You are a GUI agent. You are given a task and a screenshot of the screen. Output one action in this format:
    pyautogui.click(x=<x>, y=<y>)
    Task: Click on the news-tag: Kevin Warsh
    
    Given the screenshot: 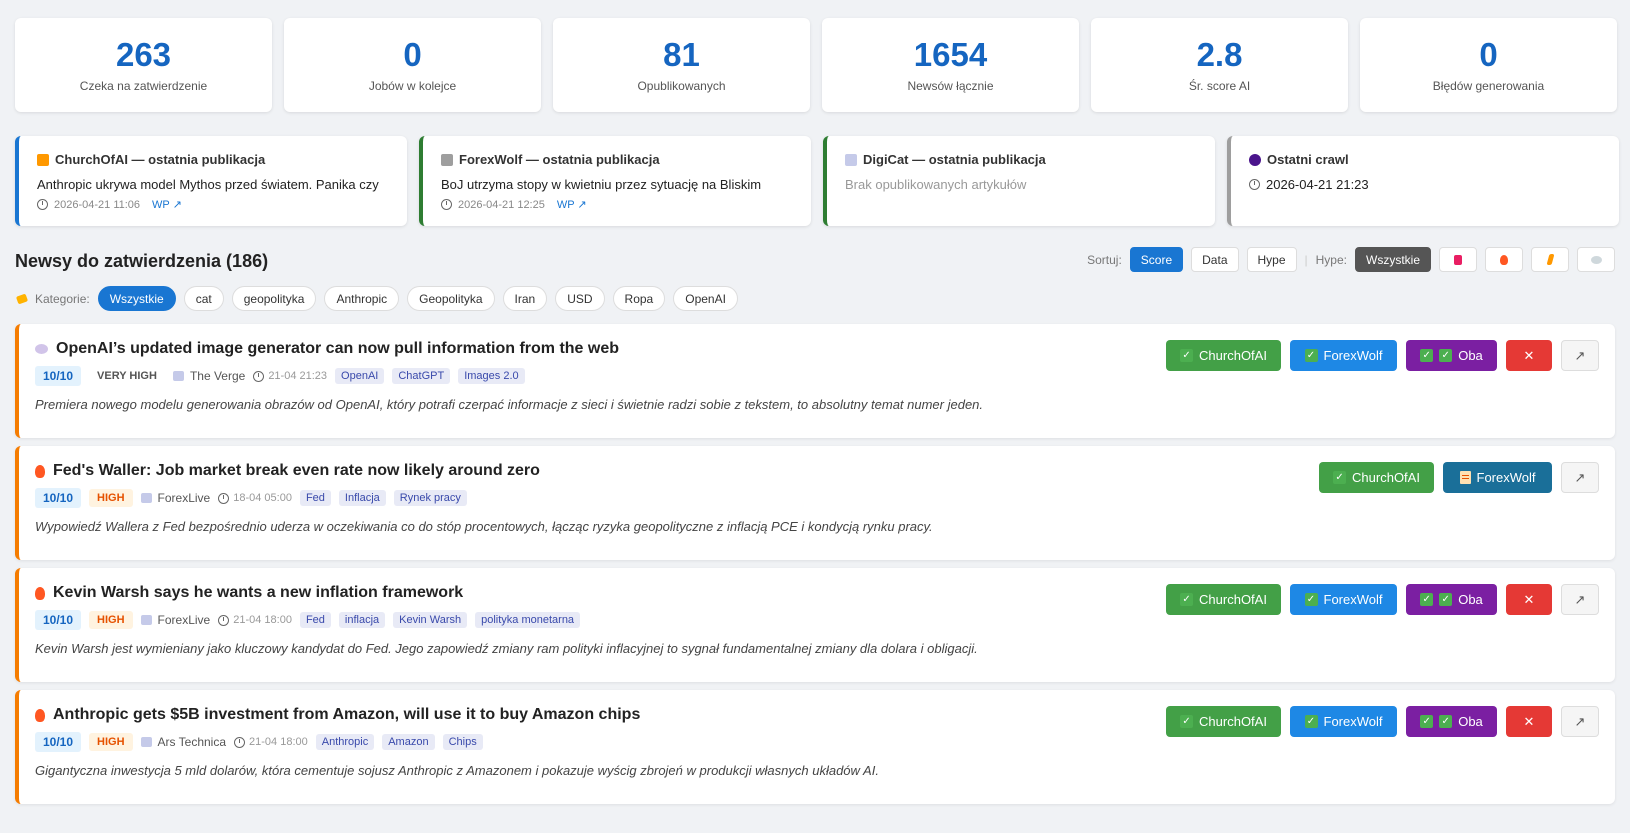 What is the action you would take?
    pyautogui.click(x=430, y=620)
    